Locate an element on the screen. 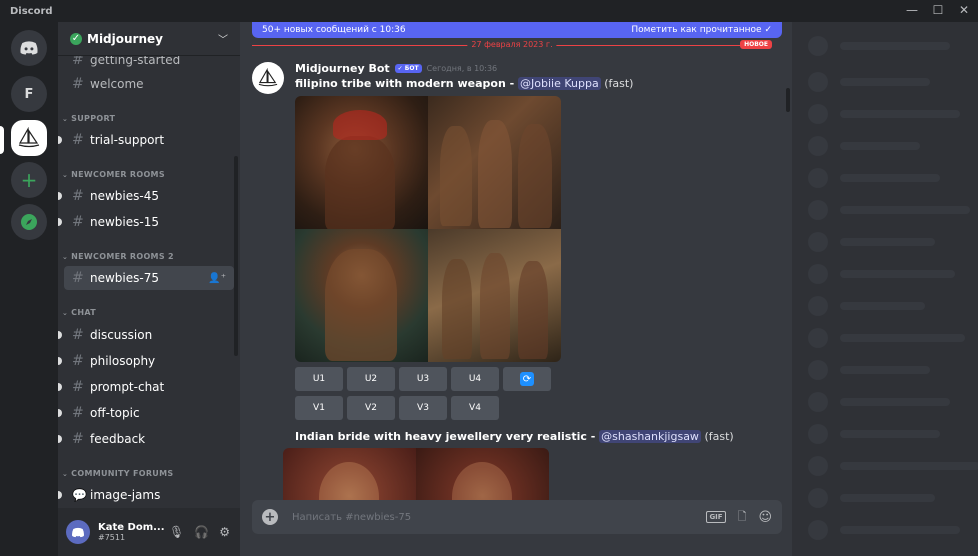  mark-as-read-button: Пометить как прочитанное ✓ is located at coordinates (701, 30).